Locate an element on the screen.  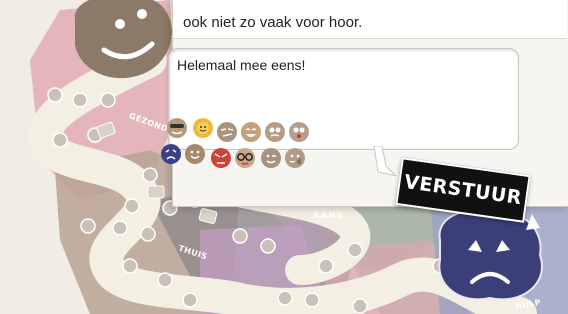
previous-message-text: ook niet zo vaak voor hoor. is located at coordinates (273, 22).